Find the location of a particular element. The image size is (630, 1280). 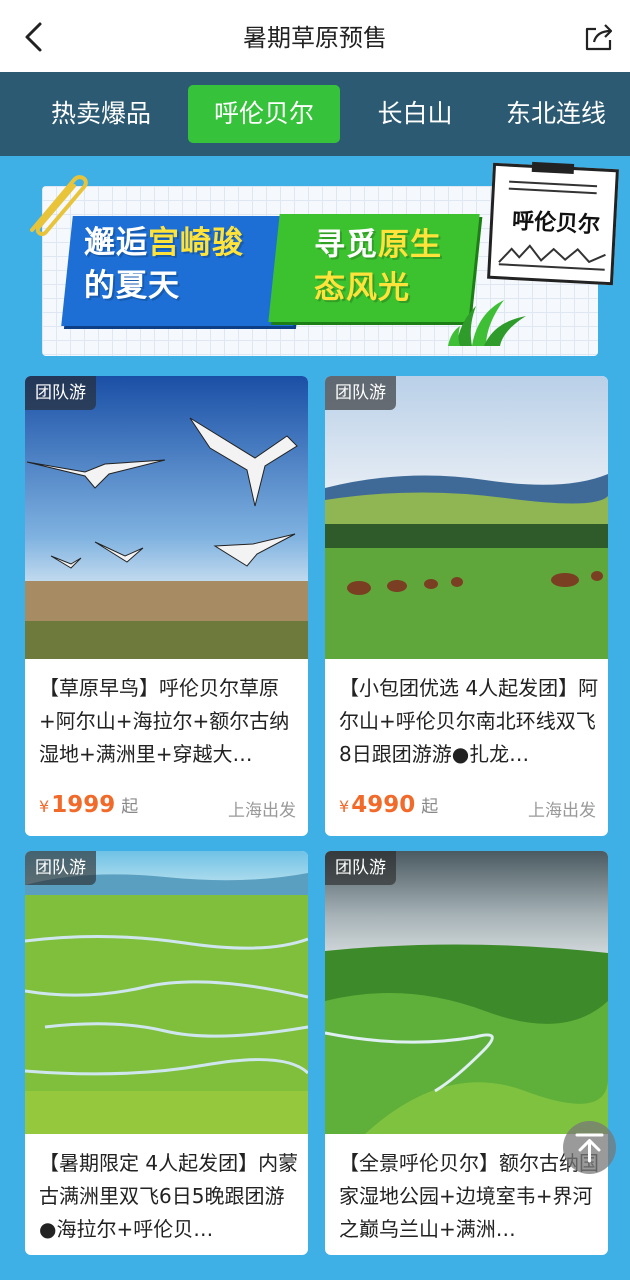

promo-banner: 邂逅宫崎骏 的夏天 寻觅原生 态风光 呼伦贝尔 is located at coordinates (320, 260).